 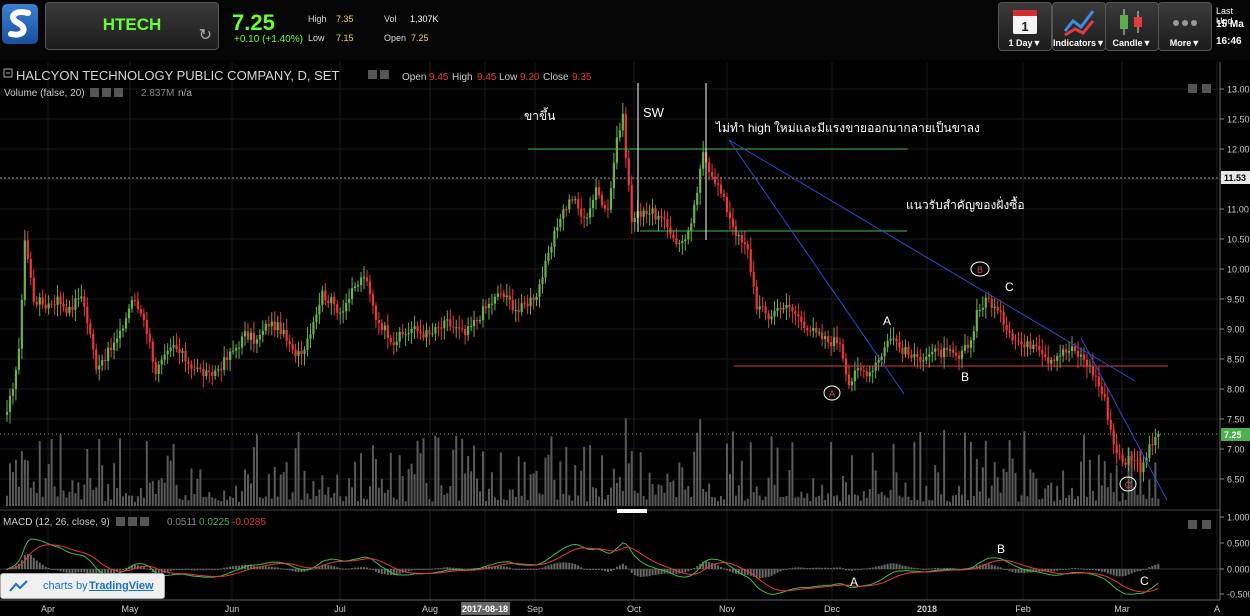 I want to click on volume-eye-icon, so click(x=94, y=92).